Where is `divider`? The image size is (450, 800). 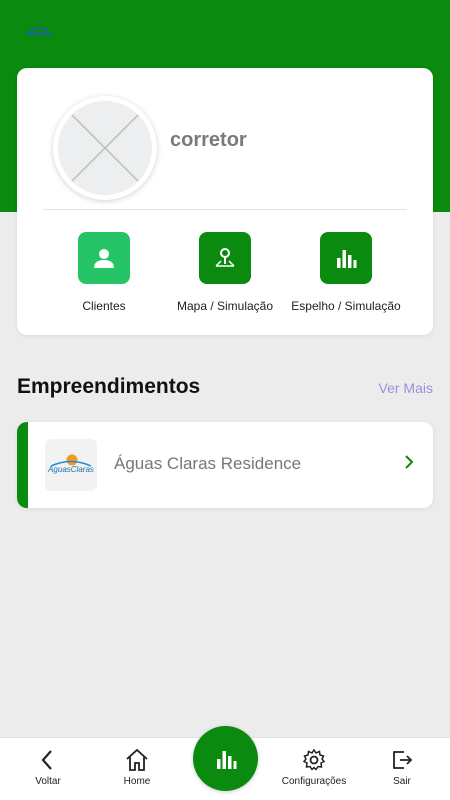 divider is located at coordinates (225, 209).